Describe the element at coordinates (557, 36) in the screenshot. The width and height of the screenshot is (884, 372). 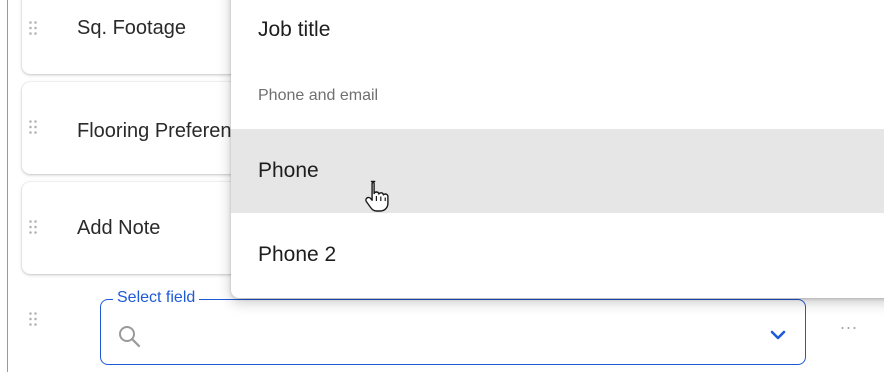
I see `menu-item-job-title: Job title` at that location.